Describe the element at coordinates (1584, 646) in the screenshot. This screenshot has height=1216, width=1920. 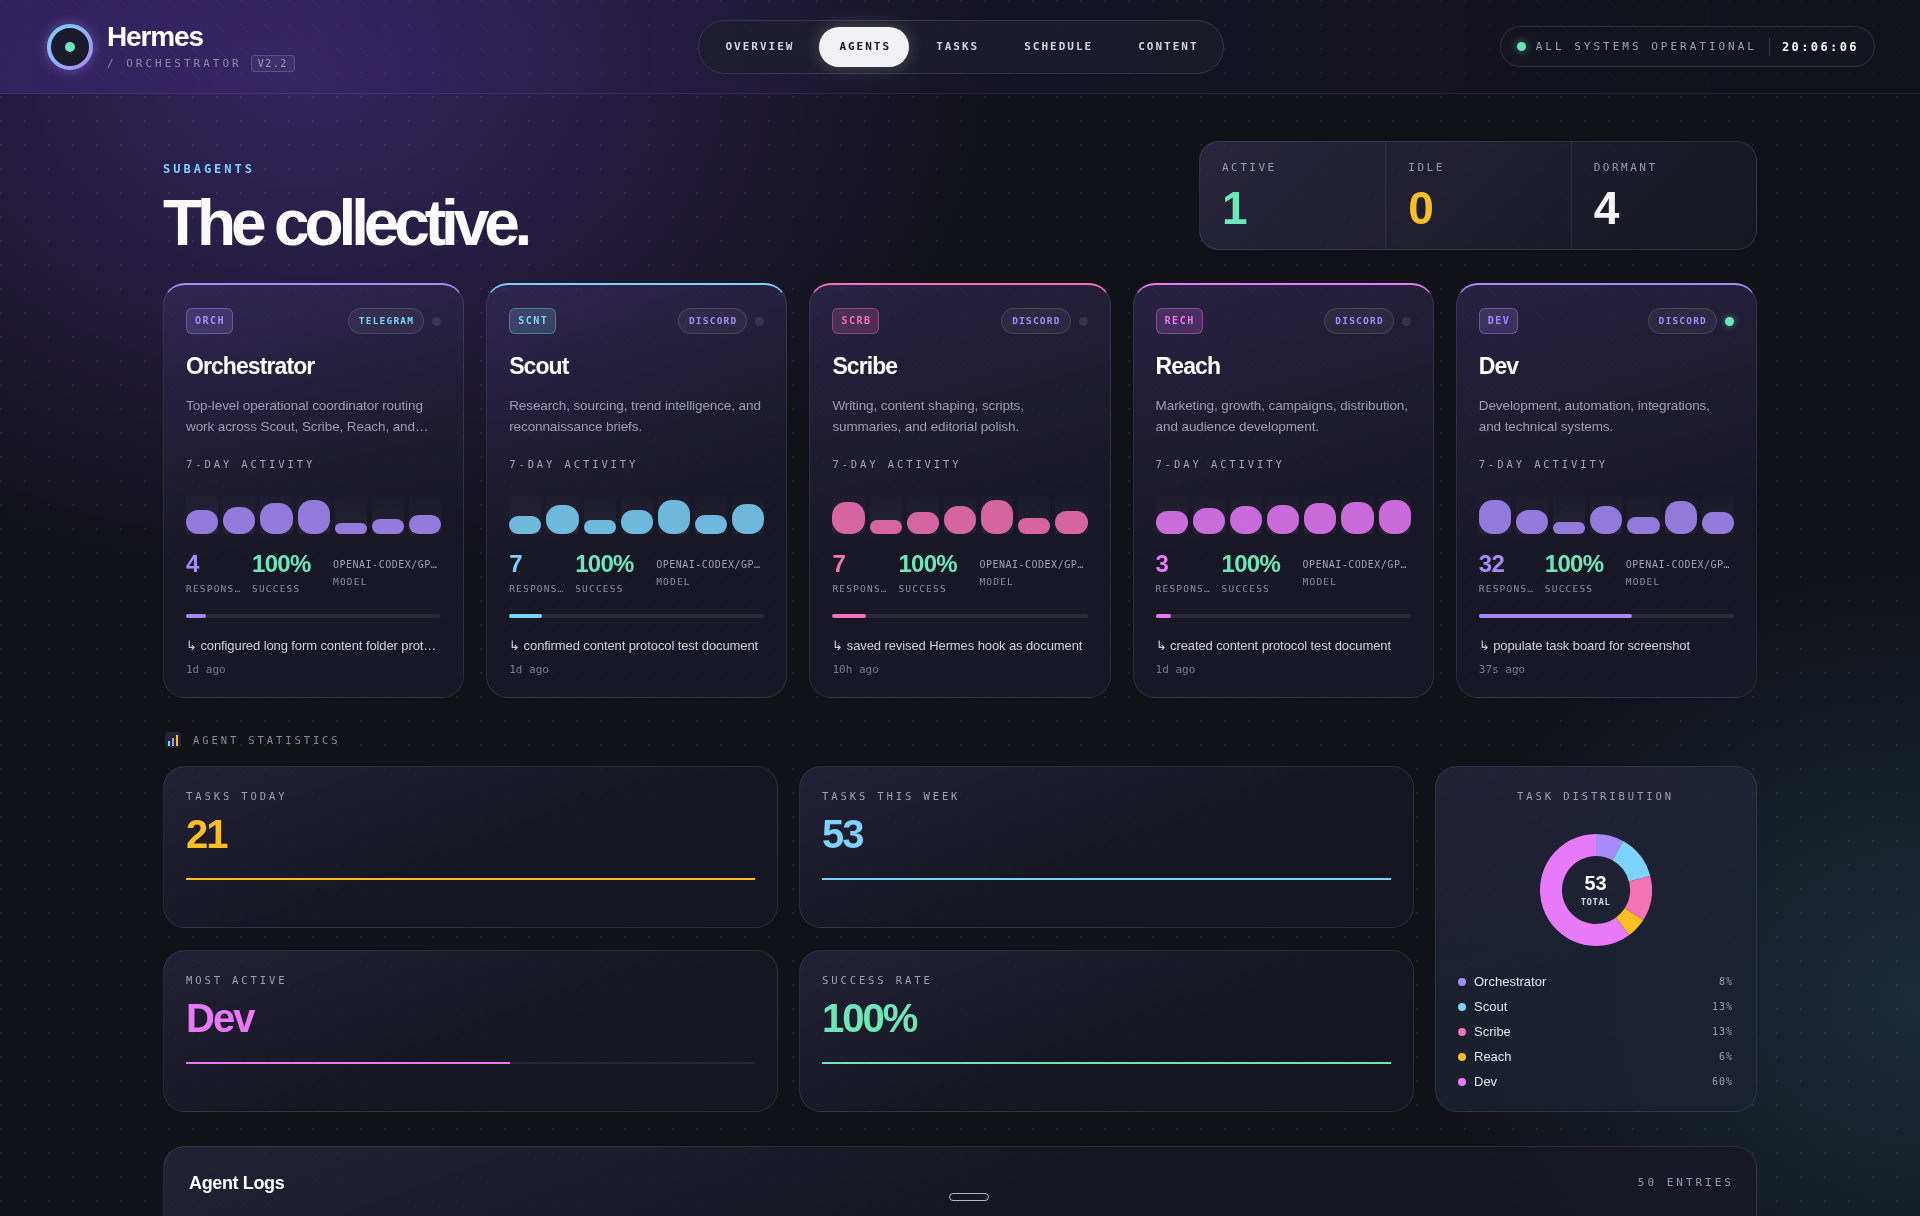
I see `last-action-text: ↳ populate task board for screenshot` at that location.